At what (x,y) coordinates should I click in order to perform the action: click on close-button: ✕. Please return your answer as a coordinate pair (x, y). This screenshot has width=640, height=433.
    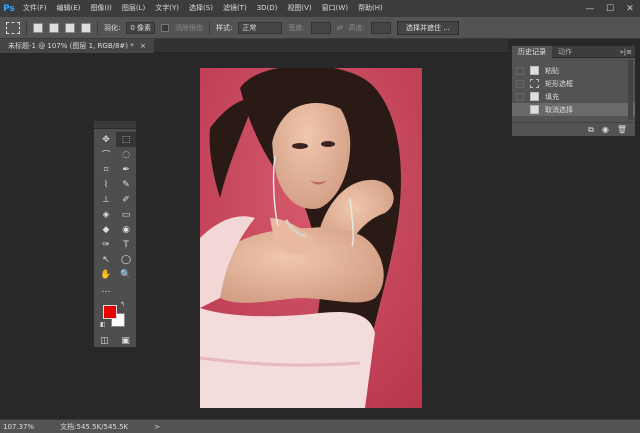
    Looking at the image, I should click on (630, 8).